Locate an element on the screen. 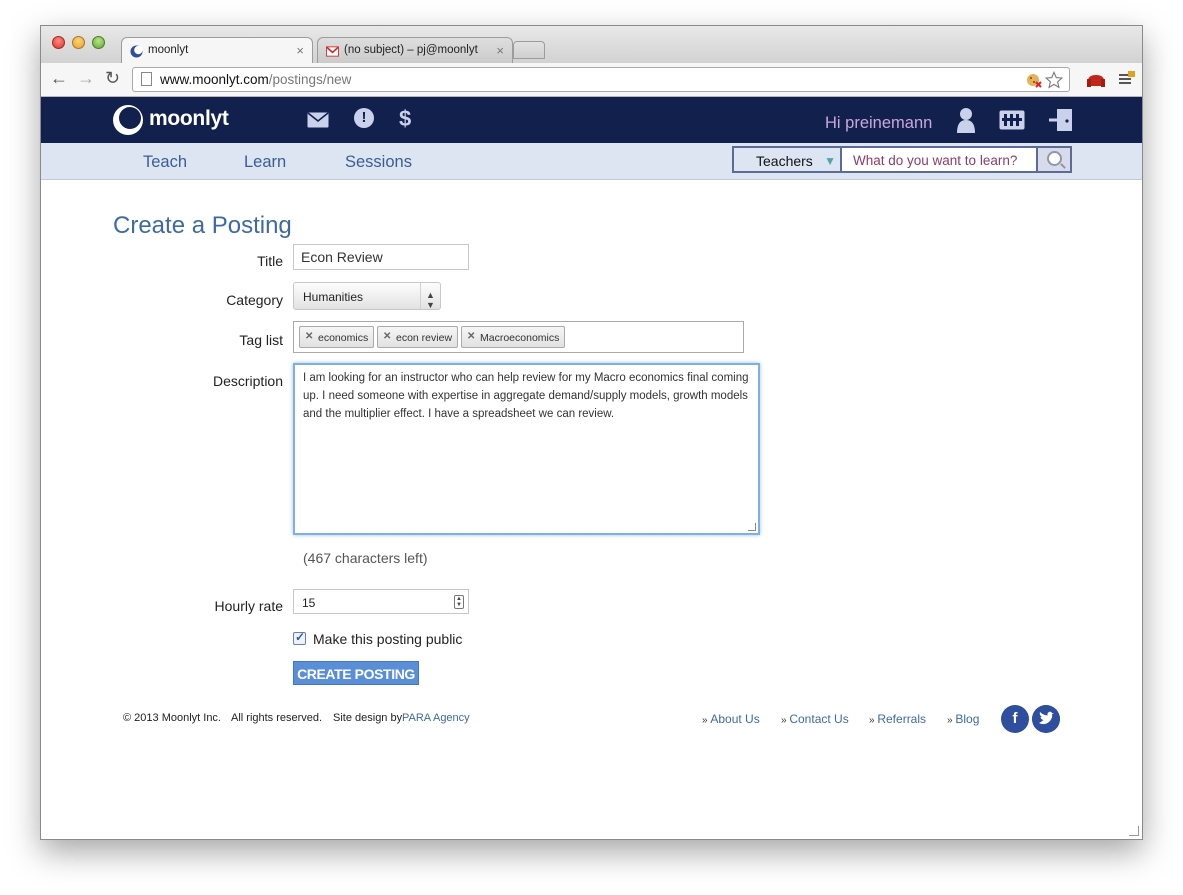 The image size is (1183, 895). user-greeting: Hi preinemann is located at coordinates (878, 123).